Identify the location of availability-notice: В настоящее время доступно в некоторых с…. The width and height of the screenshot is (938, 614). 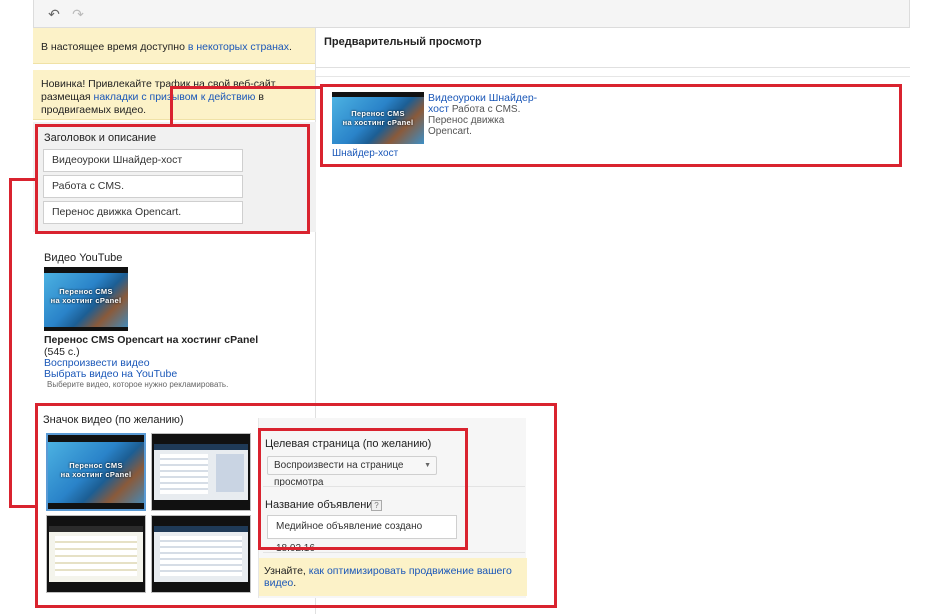
(174, 46).